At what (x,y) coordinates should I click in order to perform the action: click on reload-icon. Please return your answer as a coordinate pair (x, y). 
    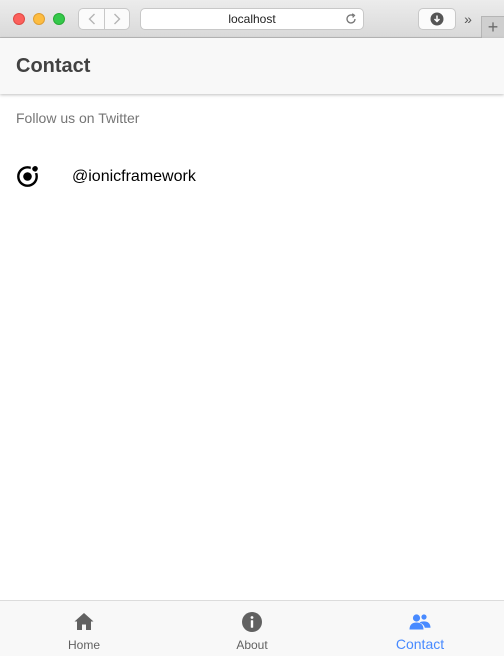
    Looking at the image, I should click on (351, 19).